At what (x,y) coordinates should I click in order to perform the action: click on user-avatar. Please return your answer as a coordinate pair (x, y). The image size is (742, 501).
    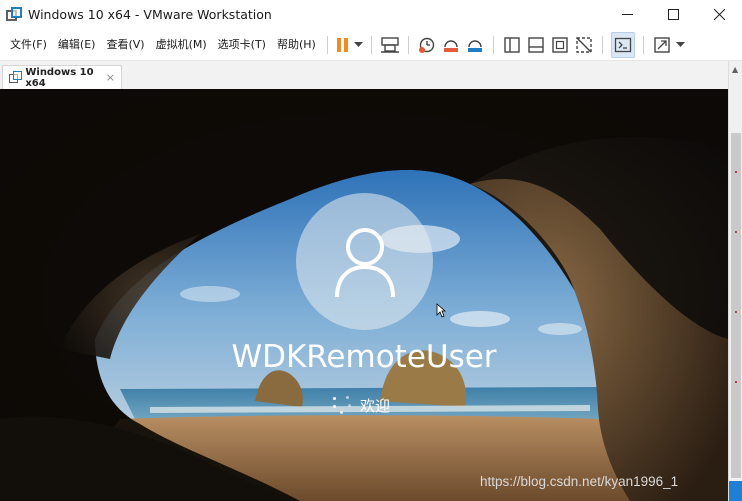
    Looking at the image, I should click on (364, 261).